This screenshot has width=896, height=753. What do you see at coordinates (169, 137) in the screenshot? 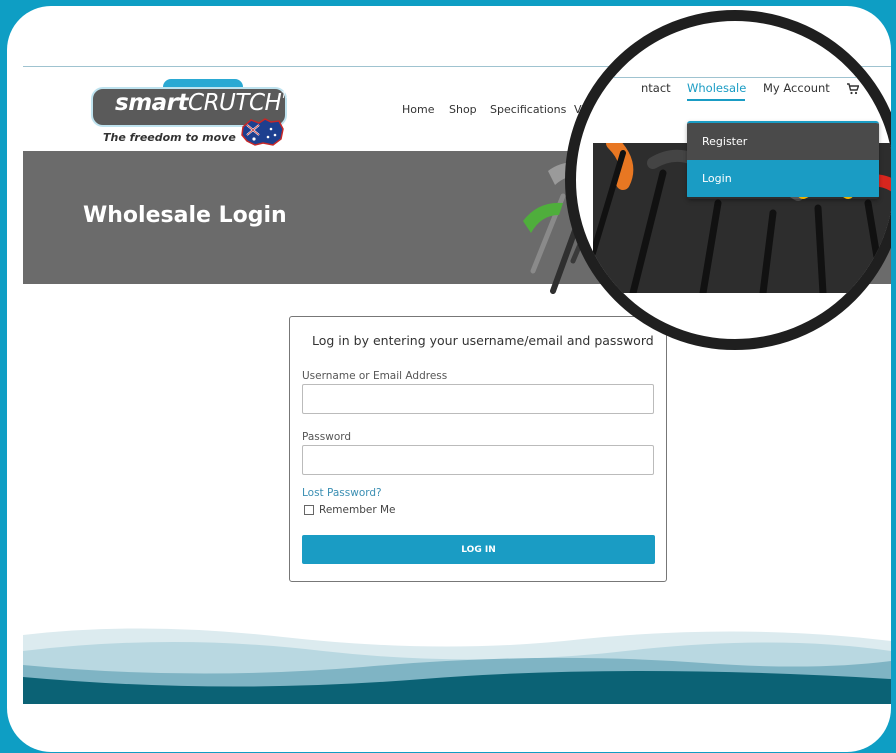
I see `logo-tagline: The freedom to move` at bounding box center [169, 137].